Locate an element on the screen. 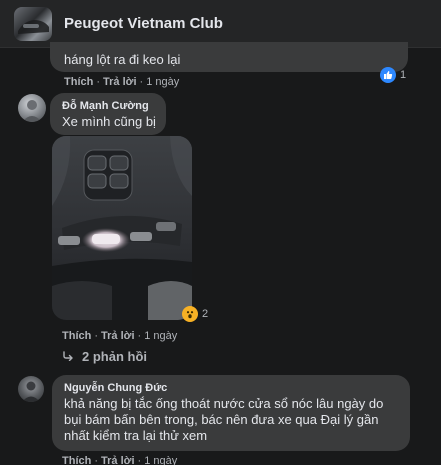 The image size is (441, 465). wow-reaction-icon is located at coordinates (190, 314).